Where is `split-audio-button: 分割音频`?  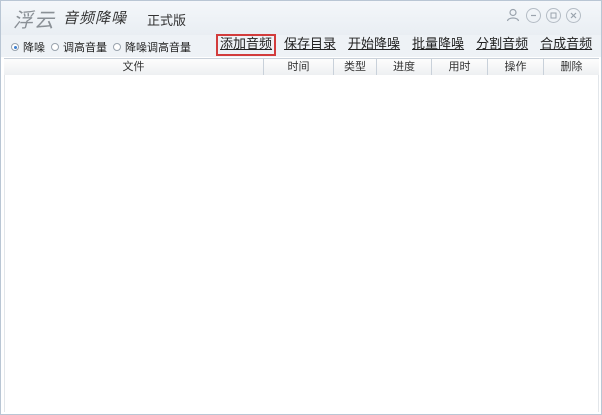 split-audio-button: 分割音频 is located at coordinates (502, 45).